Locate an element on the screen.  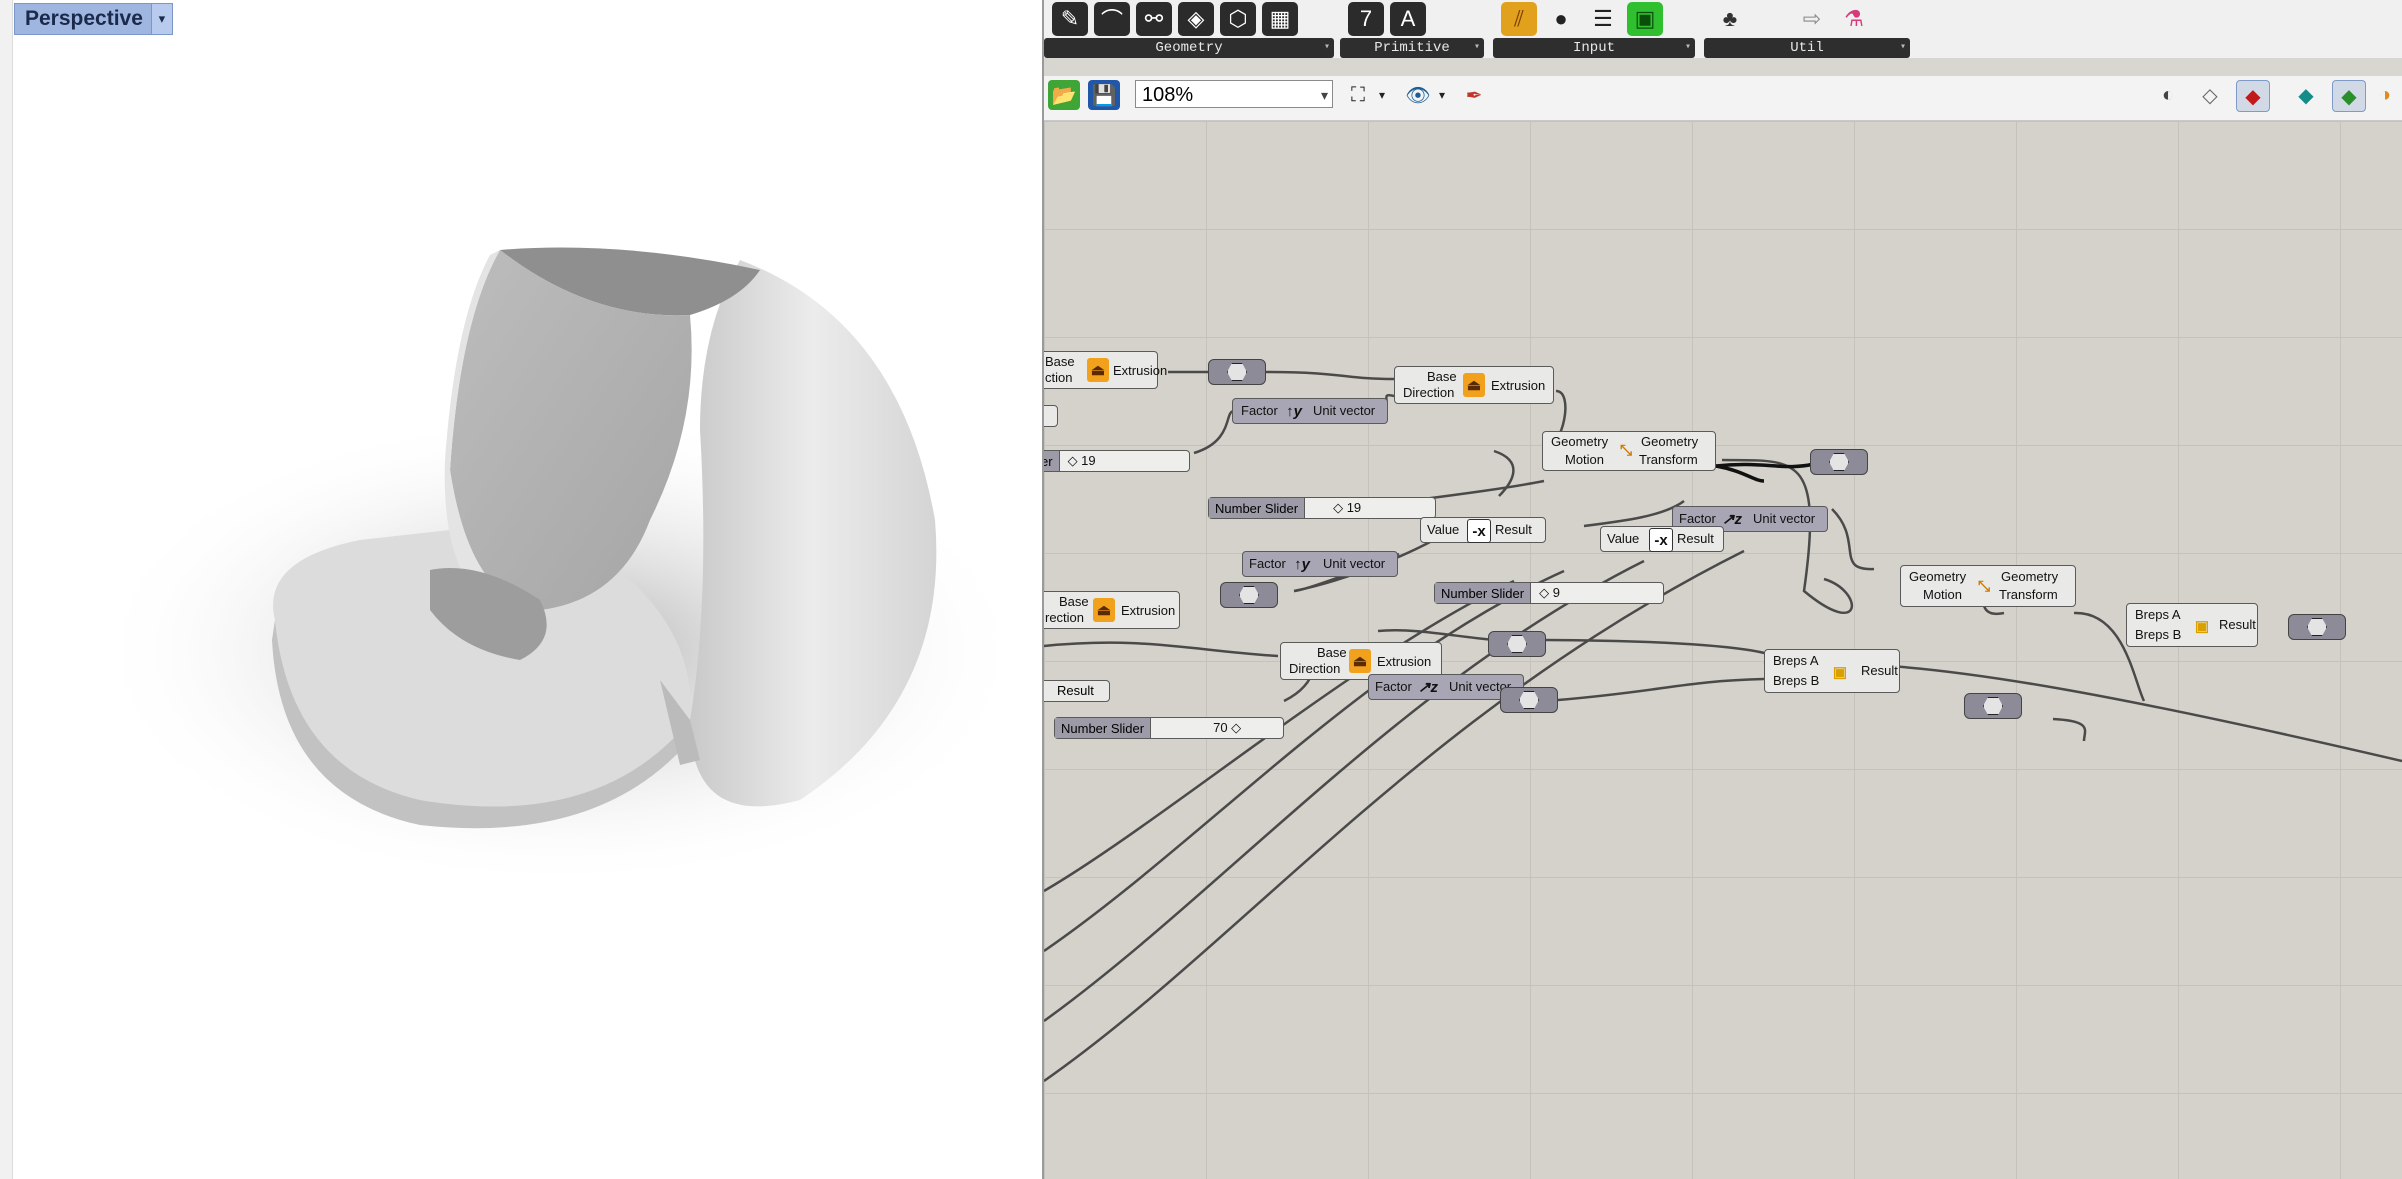
input-breps-b: Breps B is located at coordinates (1796, 680).